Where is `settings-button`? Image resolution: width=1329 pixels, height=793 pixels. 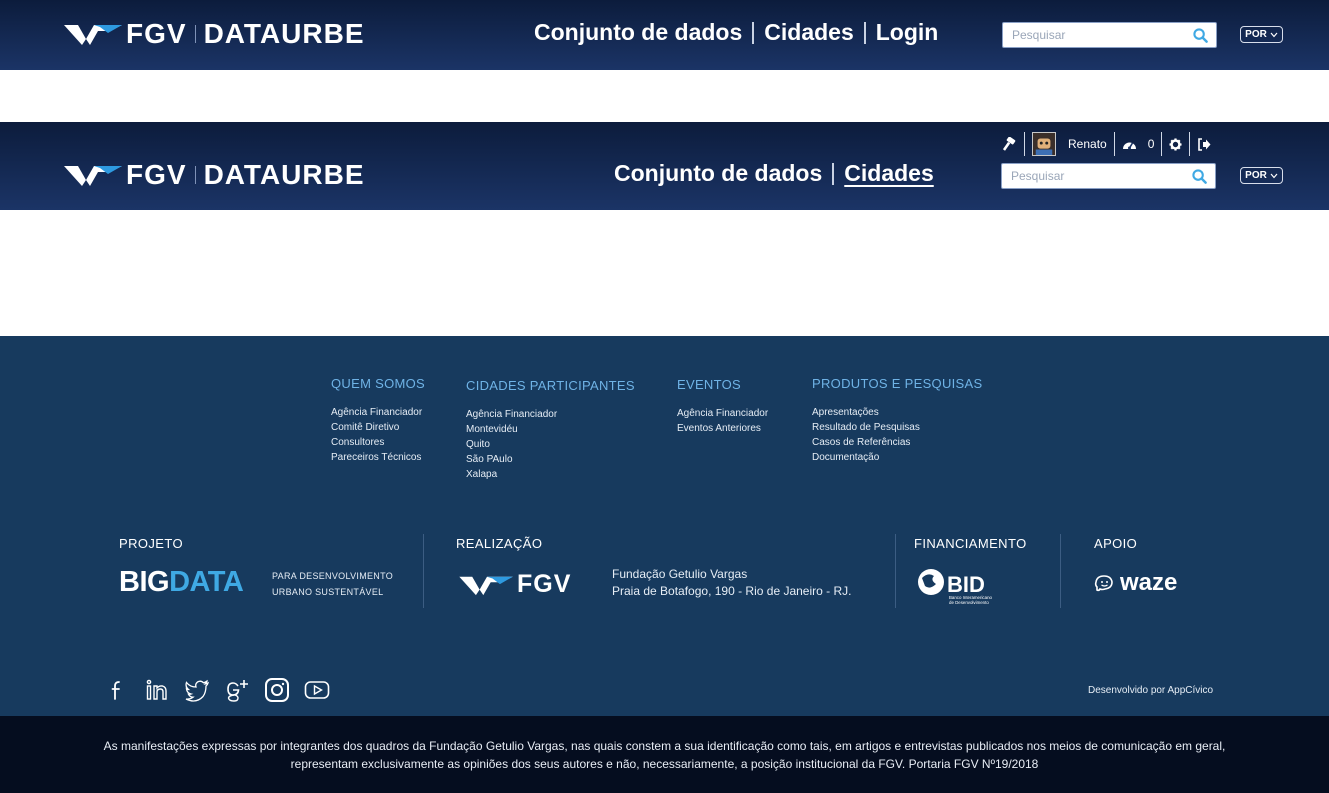 settings-button is located at coordinates (1175, 144).